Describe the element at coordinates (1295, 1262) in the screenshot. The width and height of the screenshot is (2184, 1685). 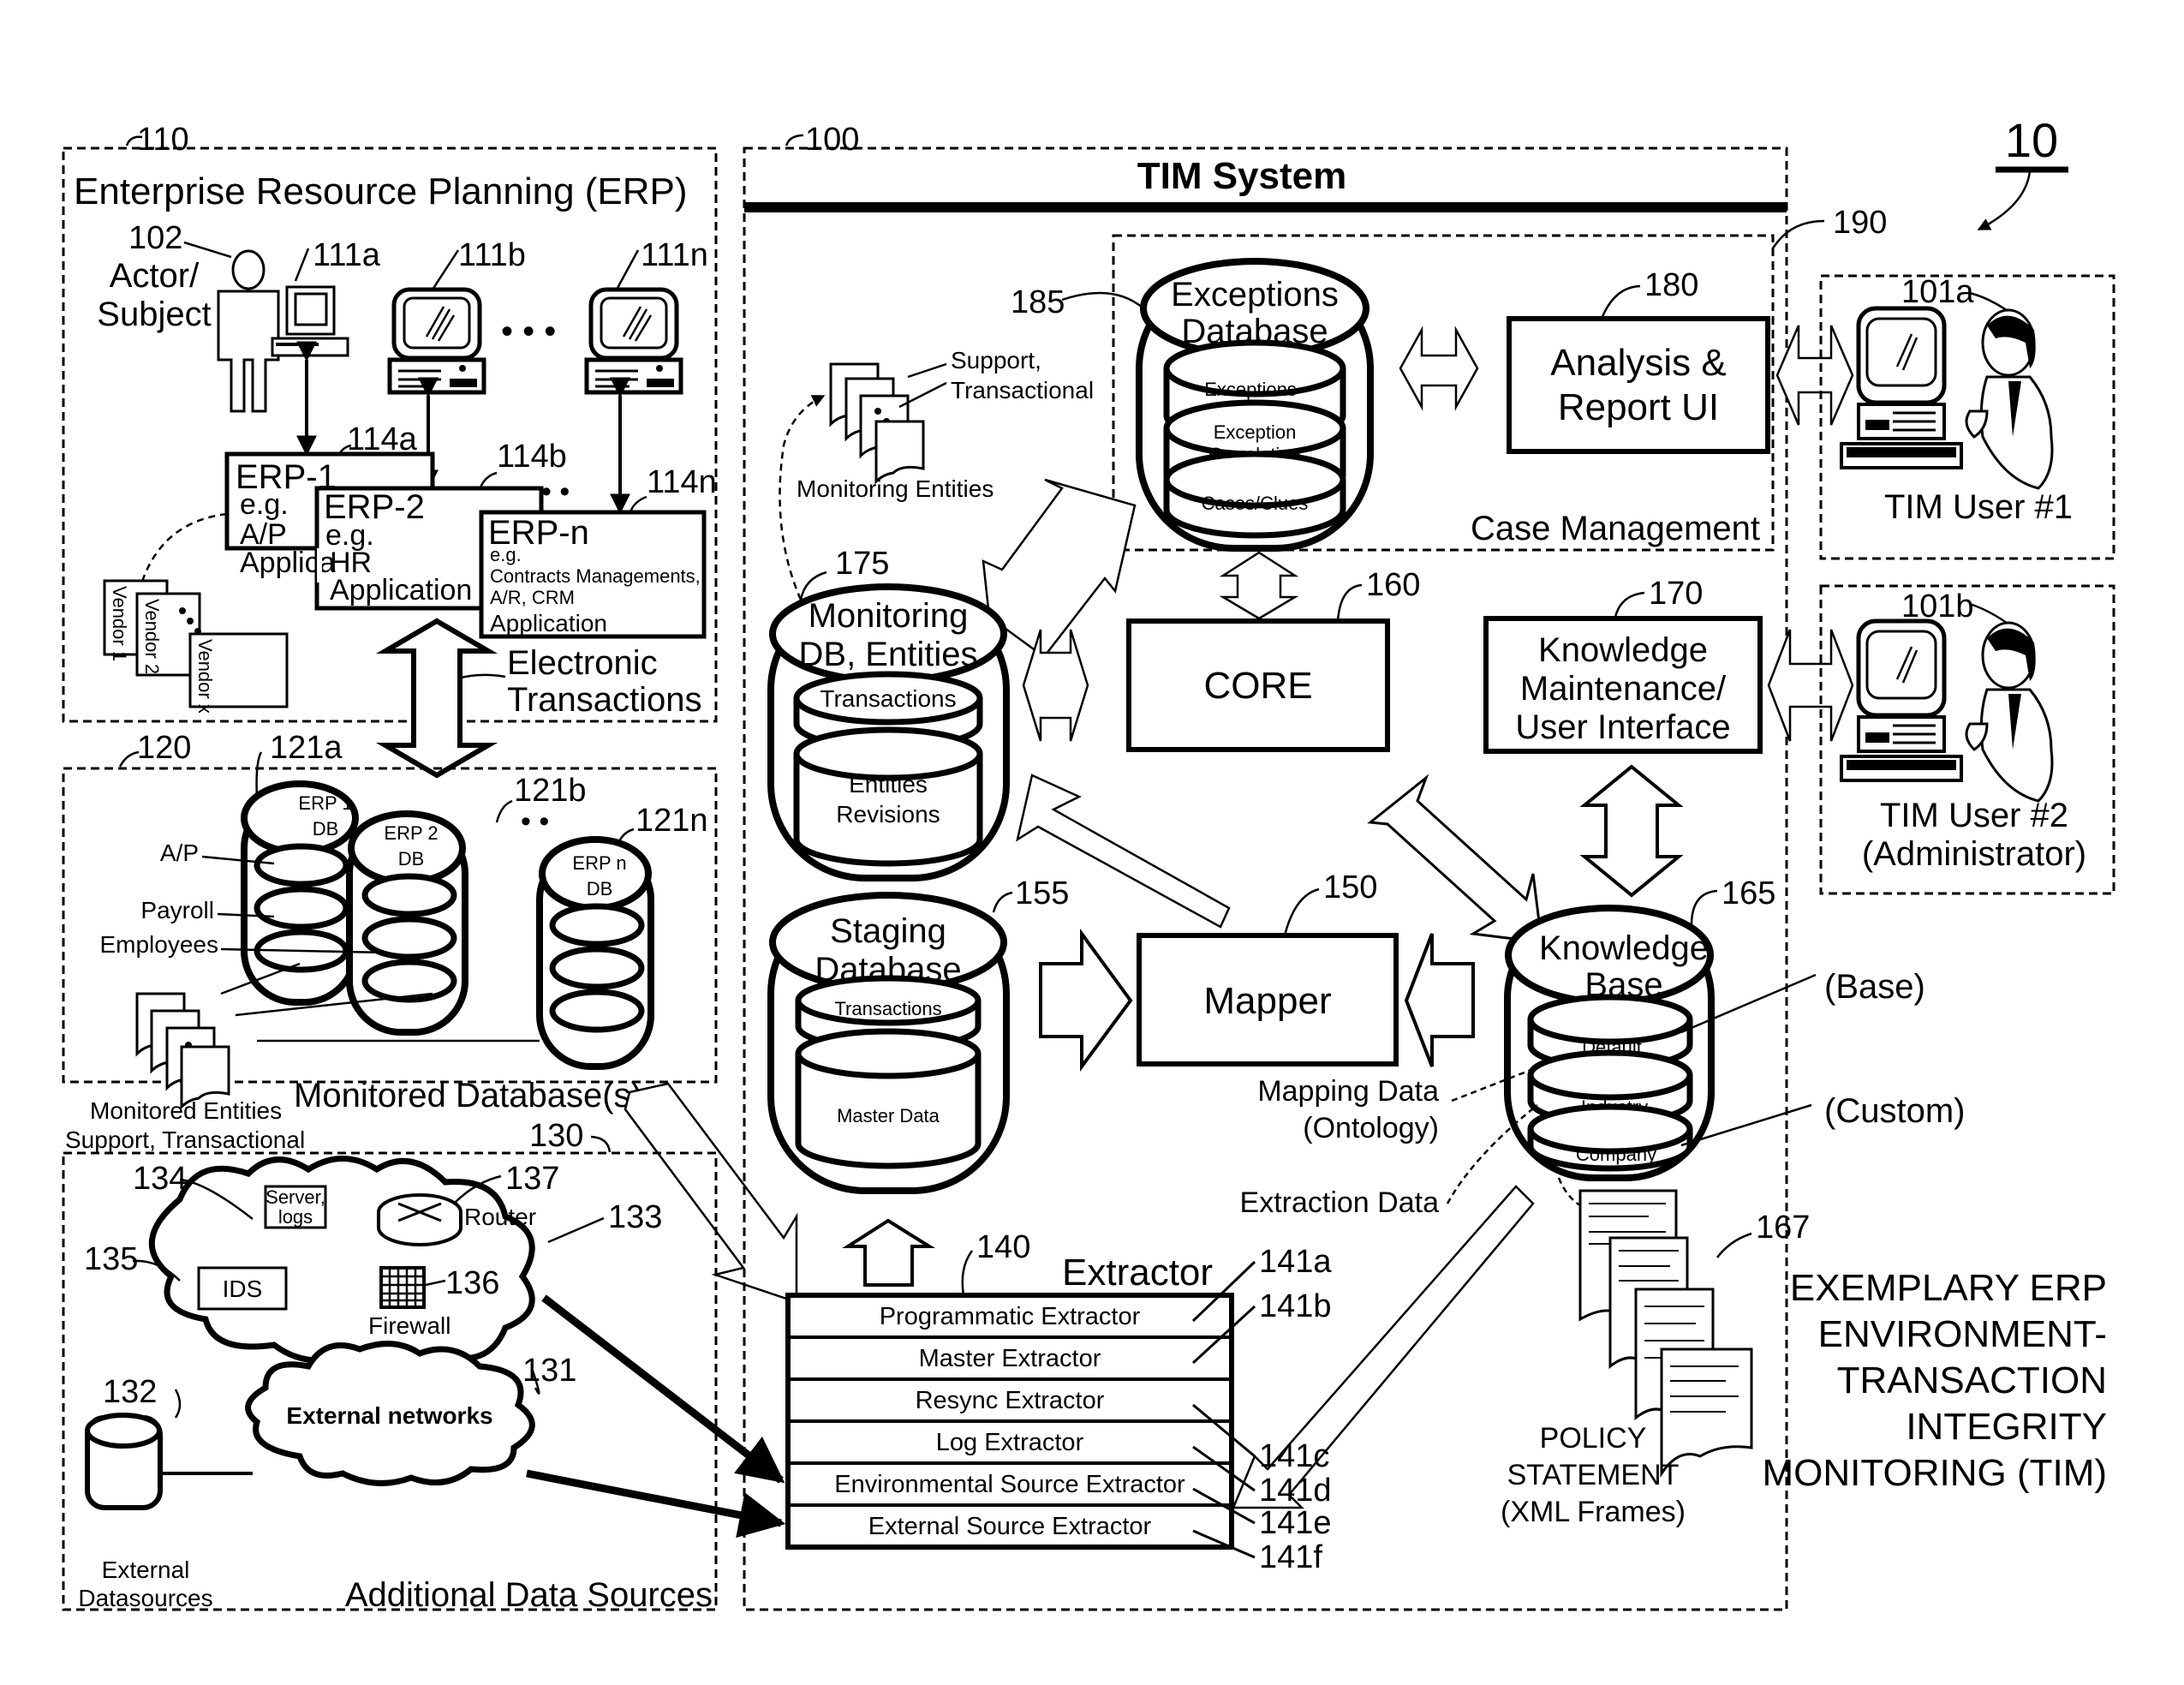
I see `extractor-row-ref: 141a` at that location.